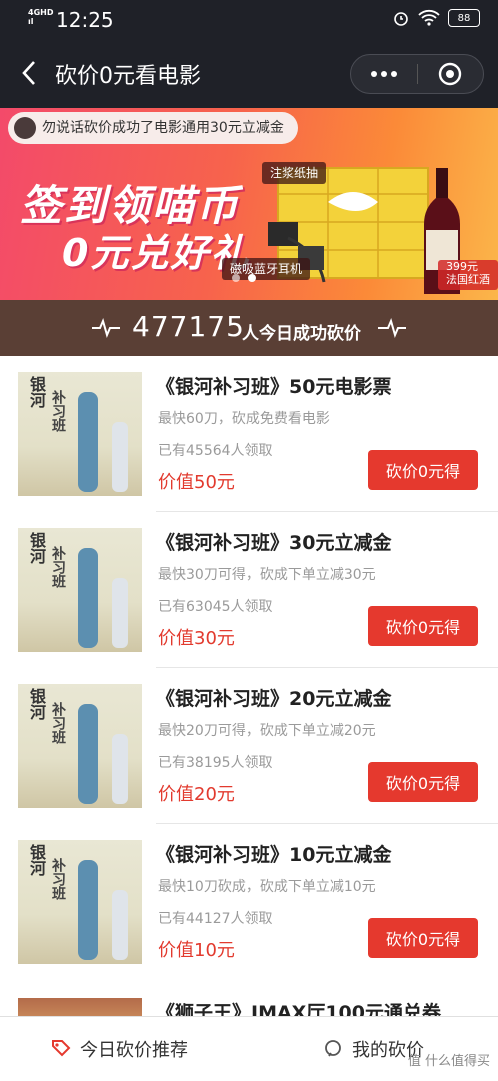  What do you see at coordinates (464, 18) in the screenshot?
I see `battery-icon: 88` at bounding box center [464, 18].